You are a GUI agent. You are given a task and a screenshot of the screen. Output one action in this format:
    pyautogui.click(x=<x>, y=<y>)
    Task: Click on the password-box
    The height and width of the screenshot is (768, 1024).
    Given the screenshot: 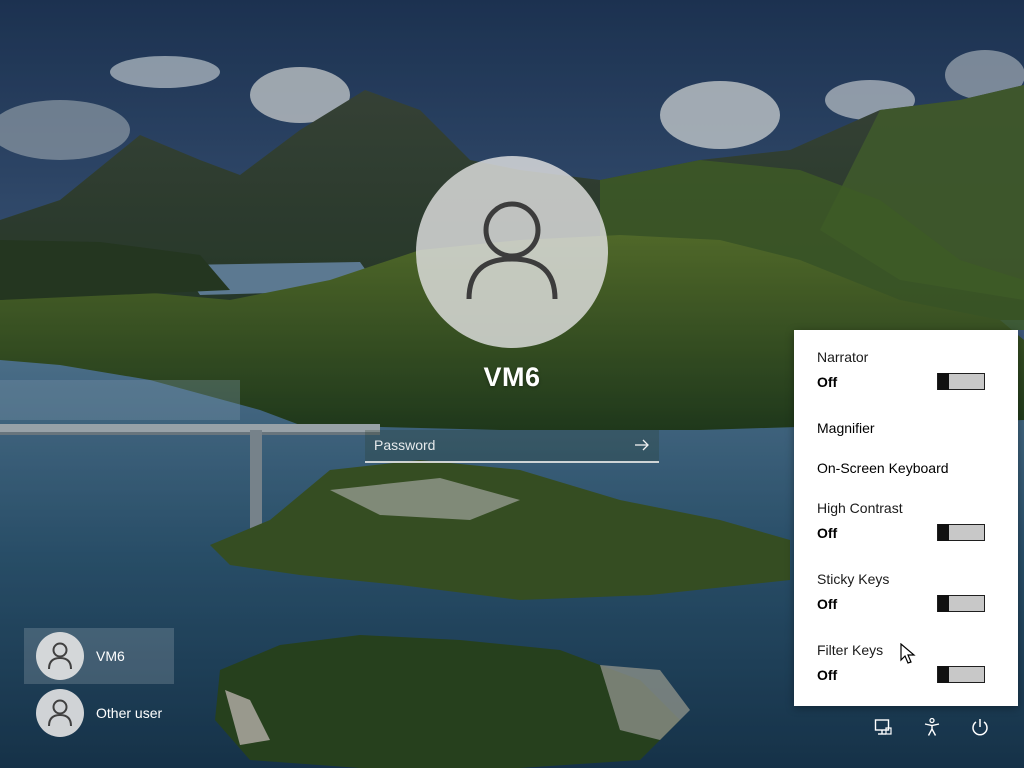 What is the action you would take?
    pyautogui.click(x=512, y=446)
    